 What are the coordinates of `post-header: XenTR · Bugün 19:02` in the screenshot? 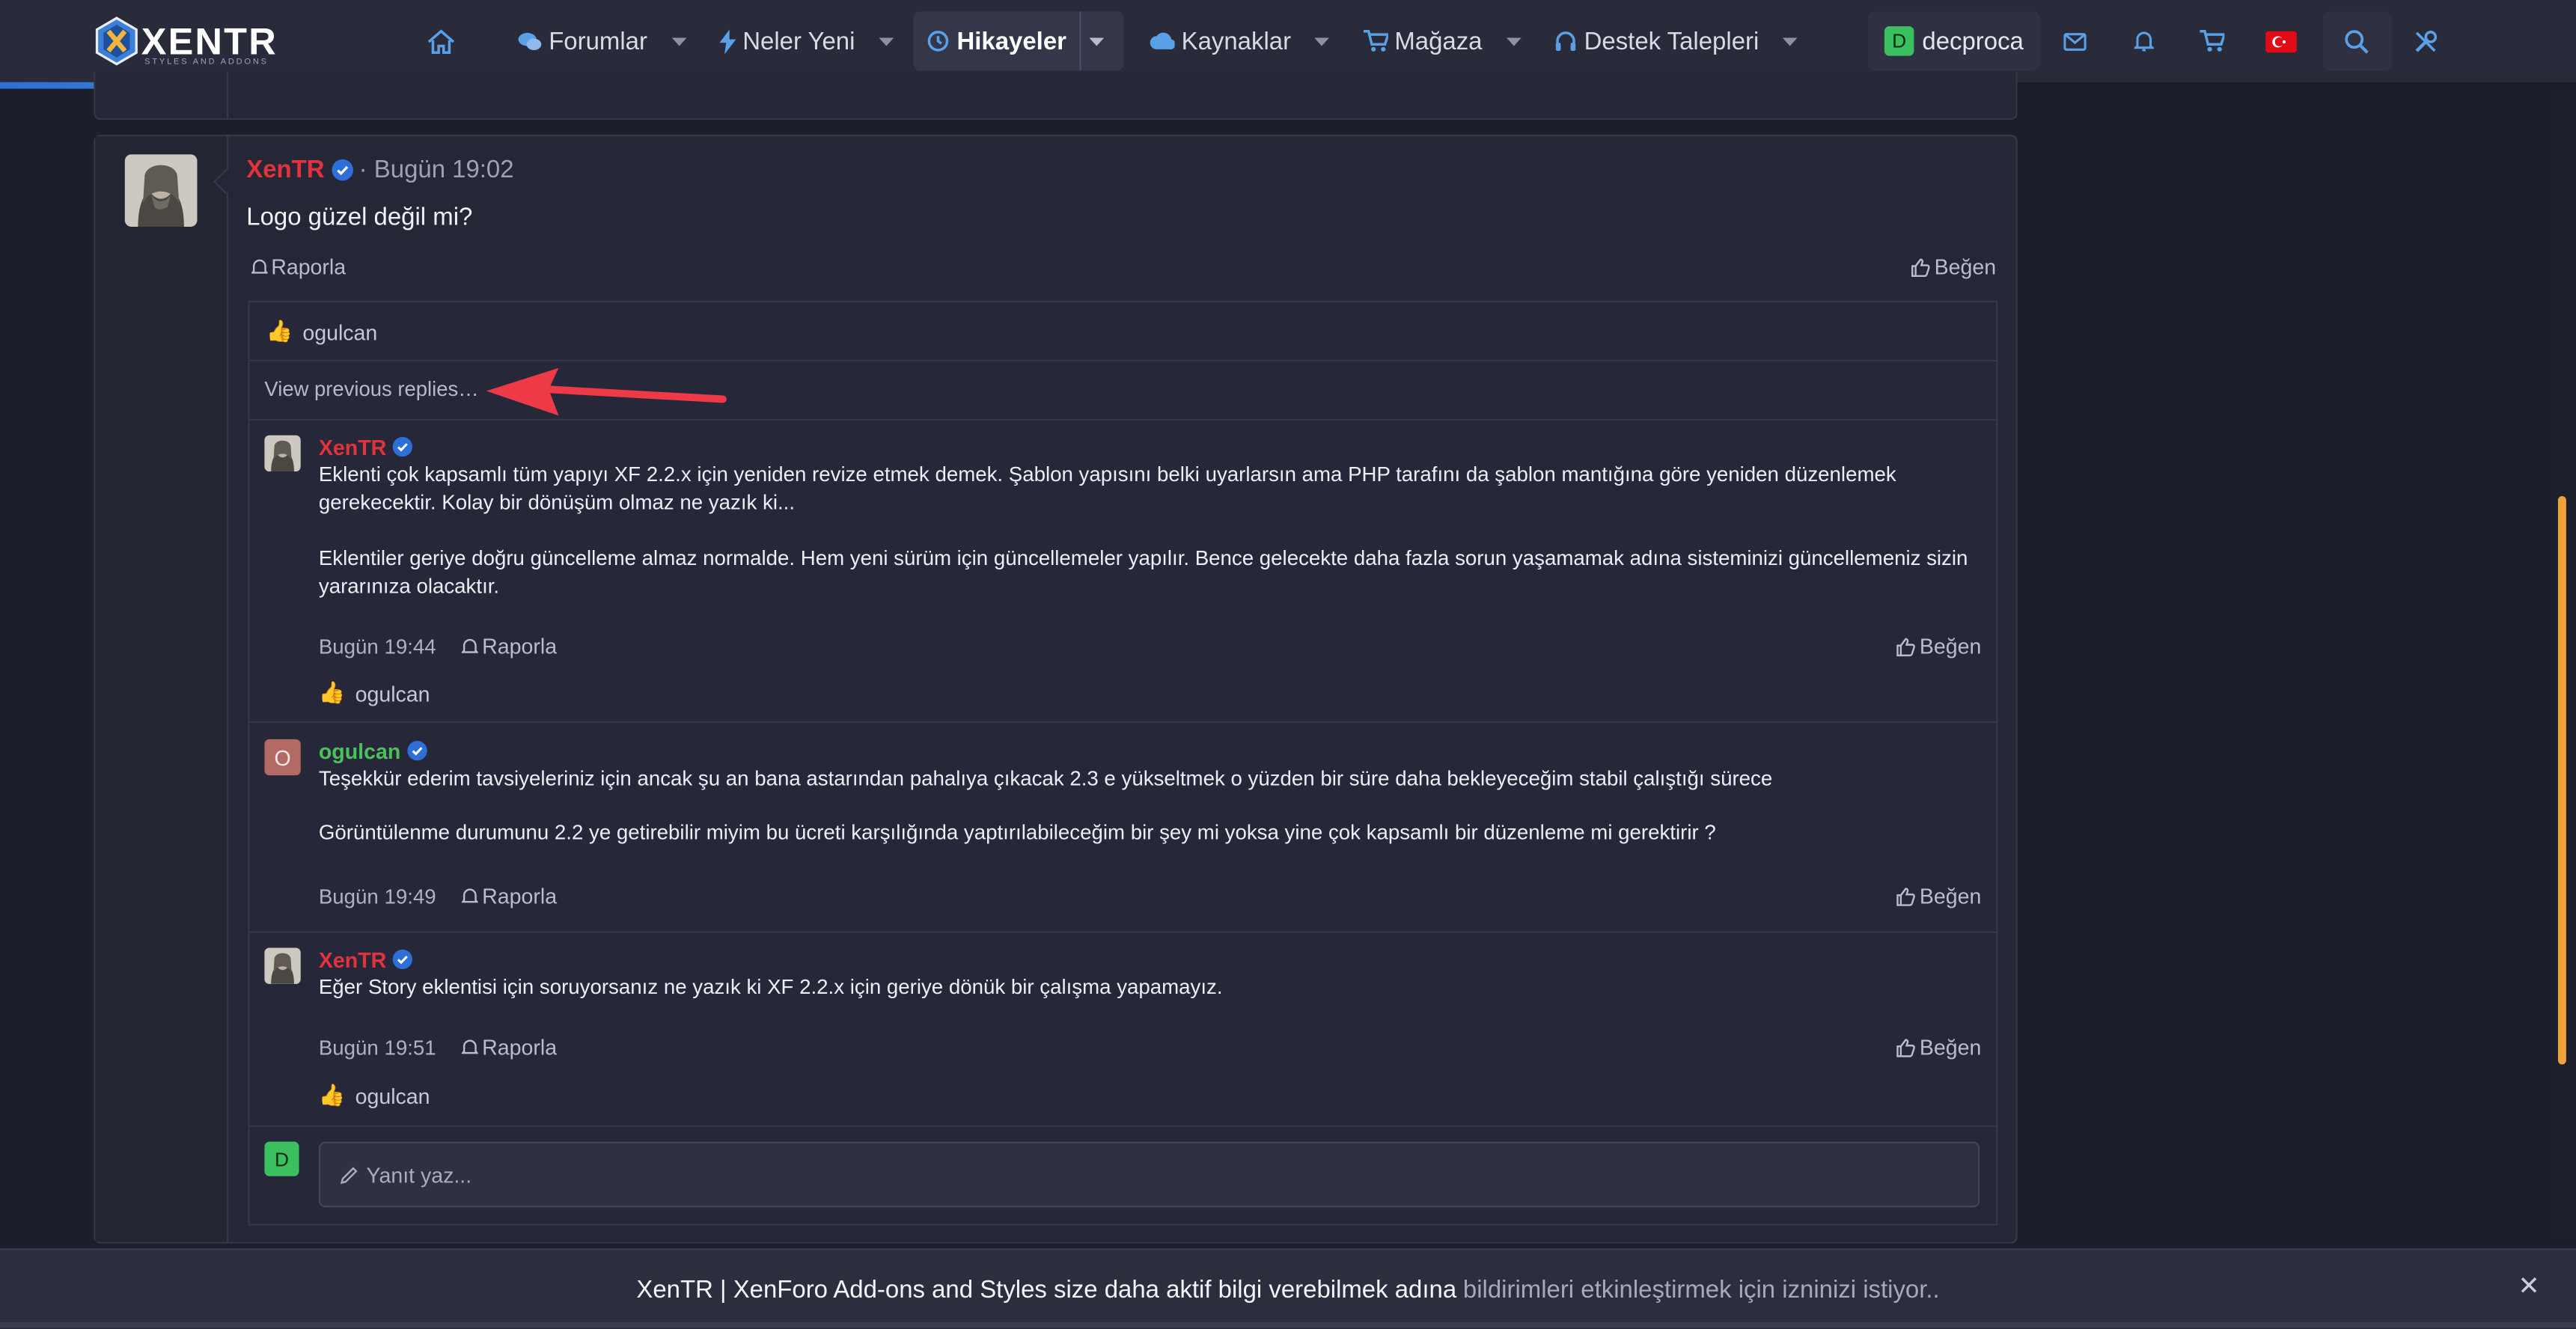 It's located at (379, 170).